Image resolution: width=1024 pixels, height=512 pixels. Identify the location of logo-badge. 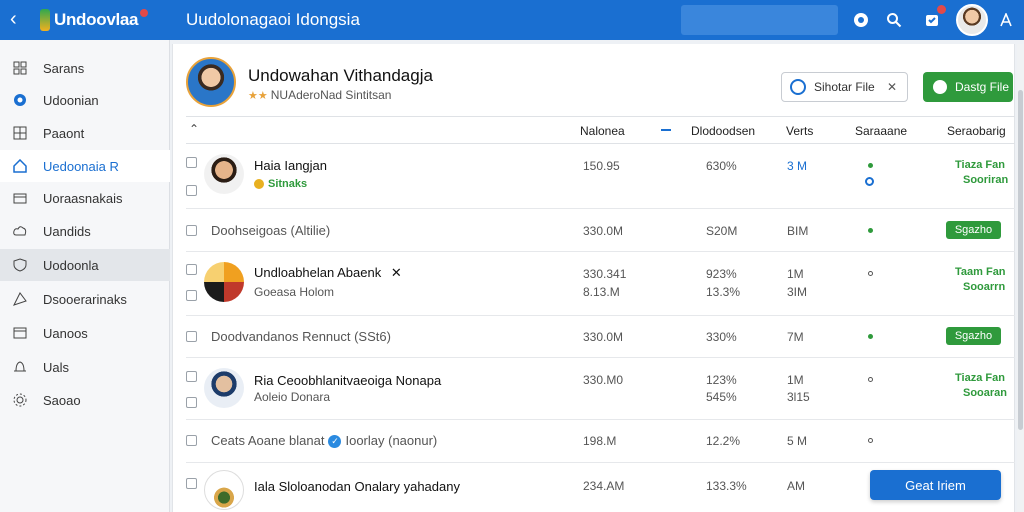
(144, 13).